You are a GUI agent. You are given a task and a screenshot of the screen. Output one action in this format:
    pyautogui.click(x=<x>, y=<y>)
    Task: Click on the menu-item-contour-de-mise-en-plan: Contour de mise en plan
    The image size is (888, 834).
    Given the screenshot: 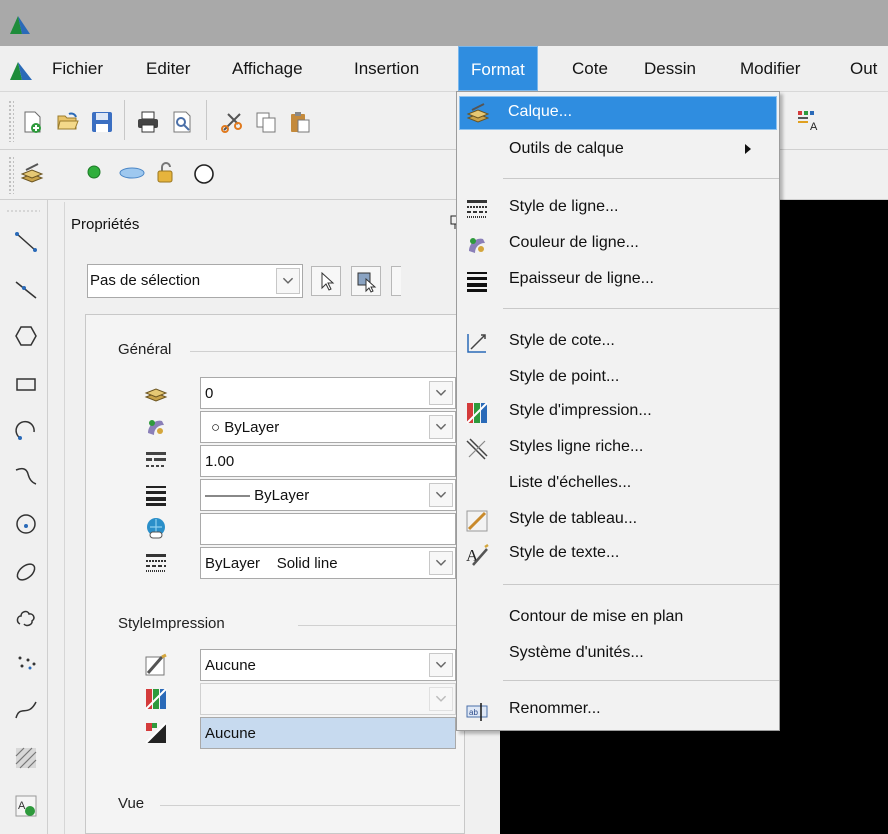 What is the action you would take?
    pyautogui.click(x=618, y=619)
    